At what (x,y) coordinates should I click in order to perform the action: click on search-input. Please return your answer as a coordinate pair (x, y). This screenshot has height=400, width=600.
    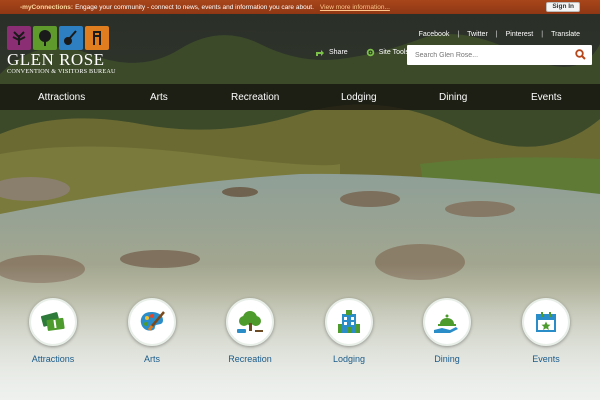
    Looking at the image, I should click on (487, 55).